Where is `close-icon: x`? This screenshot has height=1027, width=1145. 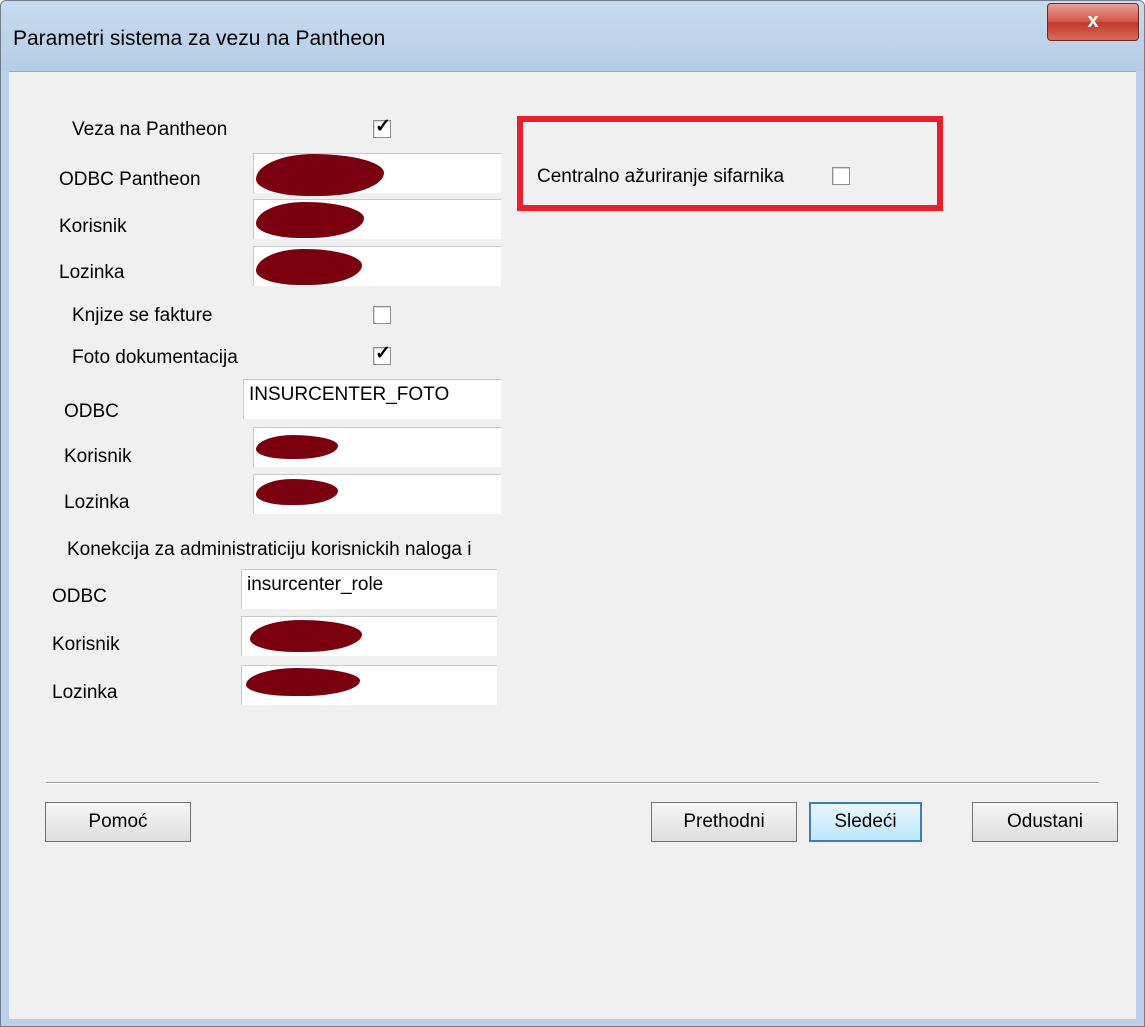
close-icon: x is located at coordinates (1093, 21).